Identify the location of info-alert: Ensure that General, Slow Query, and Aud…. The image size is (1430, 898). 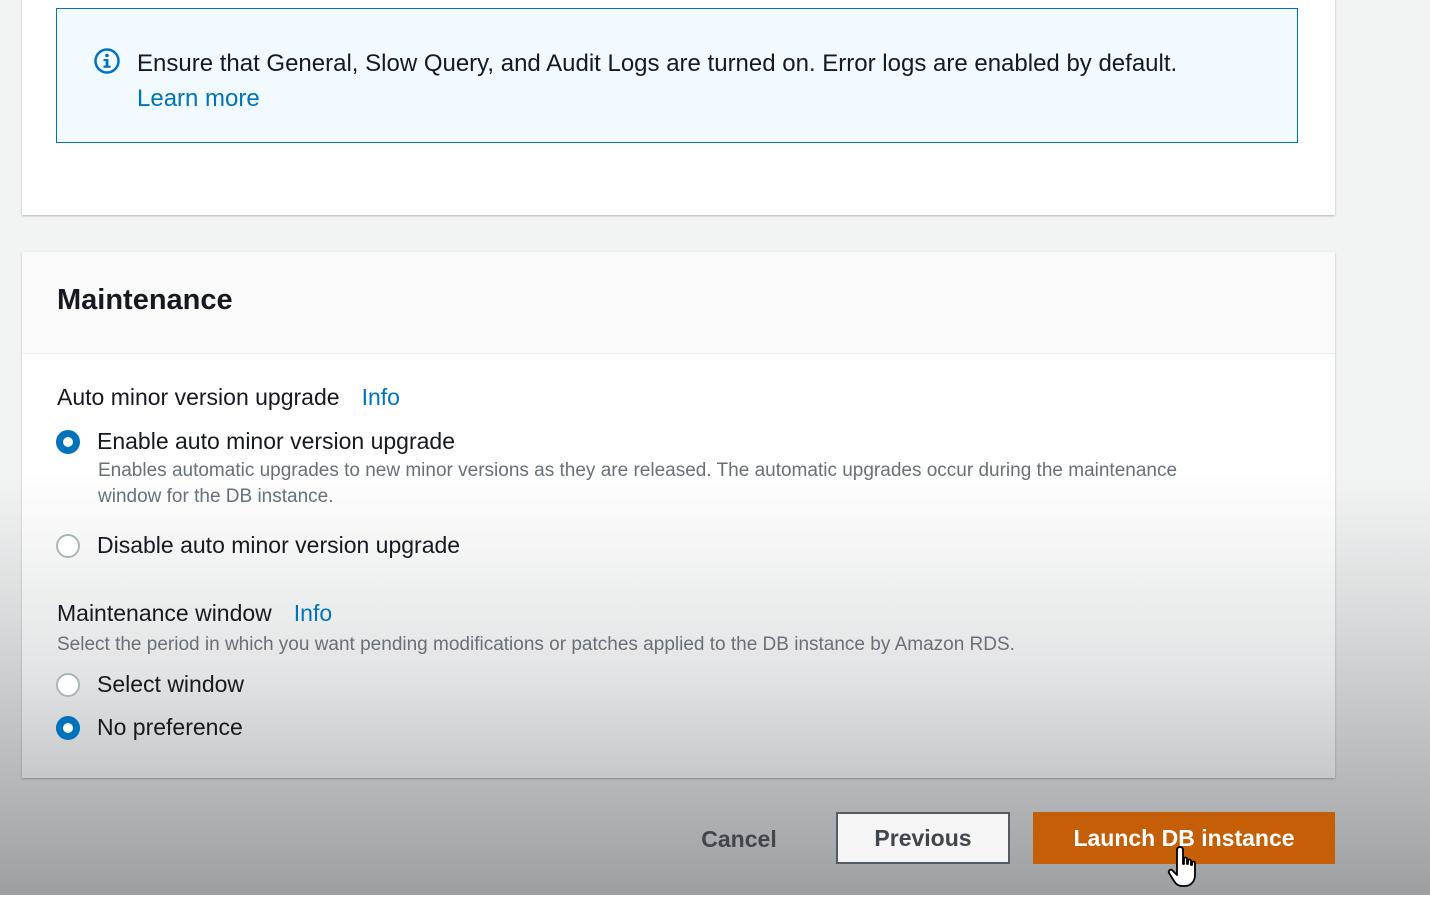
(677, 75).